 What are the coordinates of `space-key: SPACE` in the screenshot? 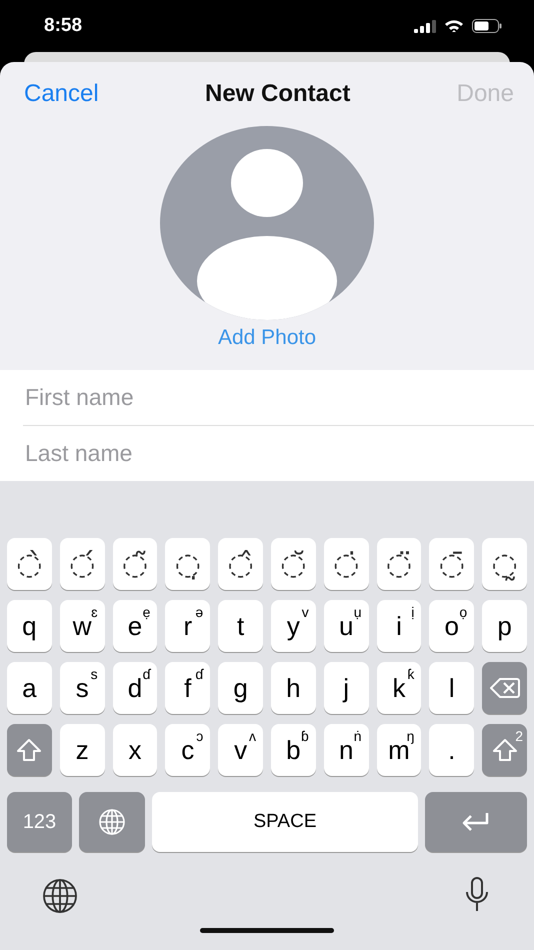 It's located at (285, 822).